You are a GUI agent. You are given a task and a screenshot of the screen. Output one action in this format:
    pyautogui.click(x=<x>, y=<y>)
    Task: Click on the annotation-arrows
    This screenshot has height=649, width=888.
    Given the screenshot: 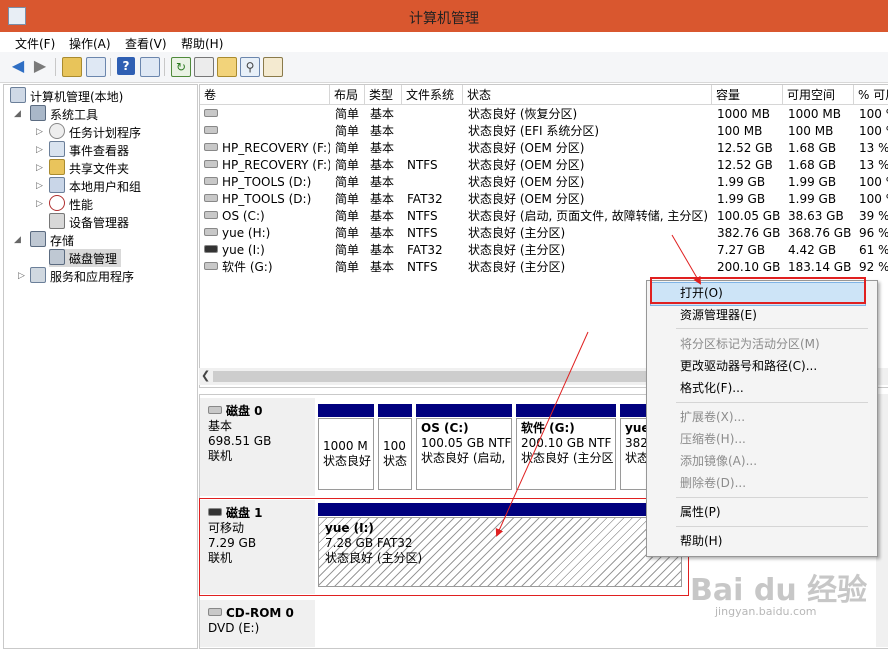 What is the action you would take?
    pyautogui.click(x=598, y=385)
    